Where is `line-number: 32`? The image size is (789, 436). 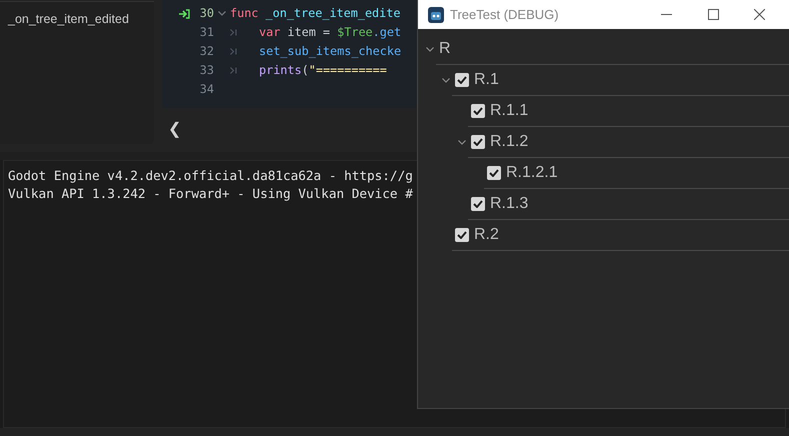
line-number: 32 is located at coordinates (206, 51).